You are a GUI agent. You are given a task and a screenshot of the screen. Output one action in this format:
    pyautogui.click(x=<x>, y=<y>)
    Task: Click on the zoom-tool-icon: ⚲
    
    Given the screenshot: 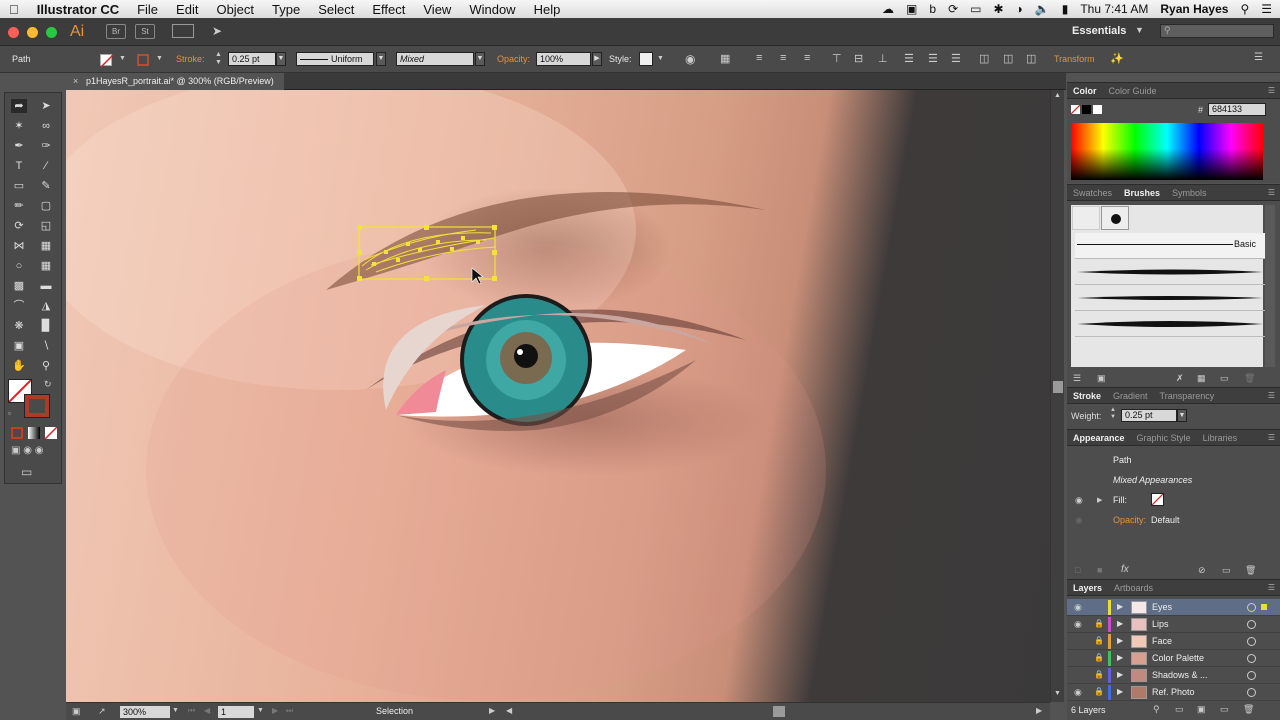 What is the action you would take?
    pyautogui.click(x=46, y=366)
    